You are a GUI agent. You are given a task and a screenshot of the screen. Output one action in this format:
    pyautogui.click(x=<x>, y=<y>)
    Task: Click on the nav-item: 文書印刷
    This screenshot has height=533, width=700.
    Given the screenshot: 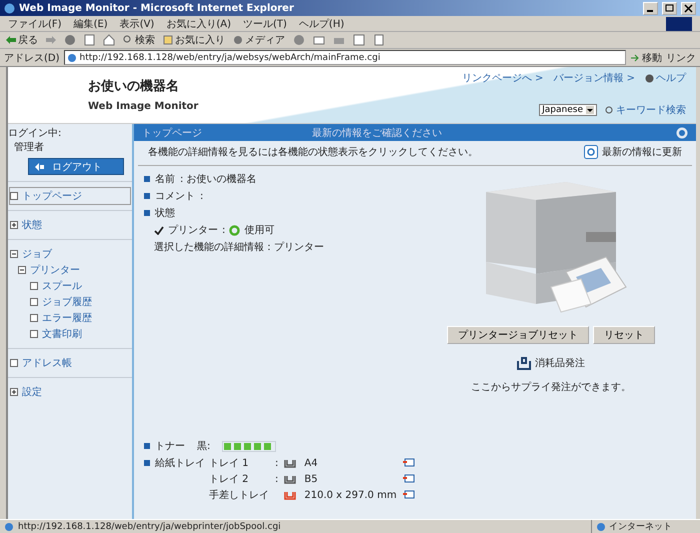 What is the action you would take?
    pyautogui.click(x=70, y=334)
    